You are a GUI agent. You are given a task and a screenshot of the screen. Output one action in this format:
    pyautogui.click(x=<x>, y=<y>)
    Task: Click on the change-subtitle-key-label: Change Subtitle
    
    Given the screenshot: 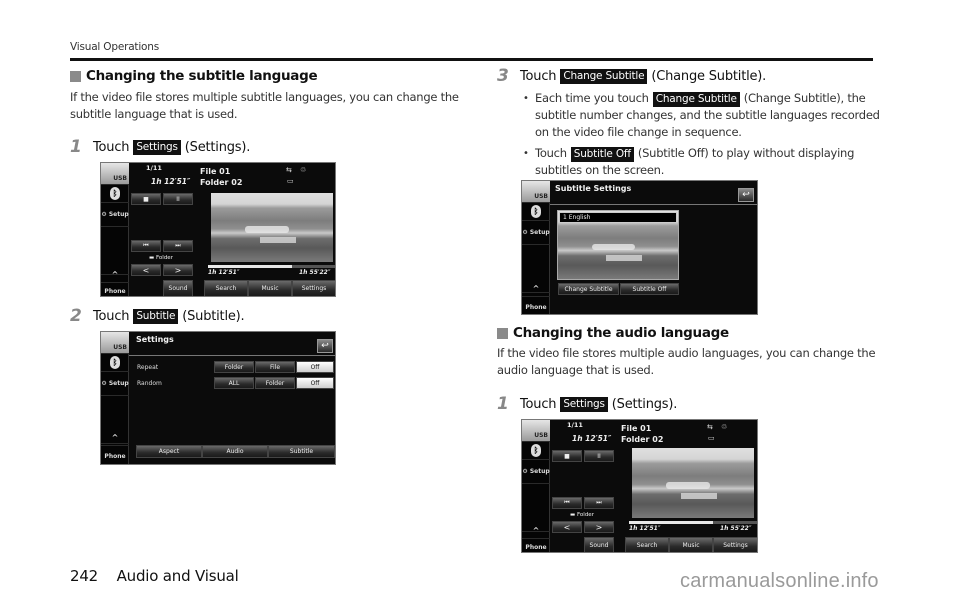 What is the action you would take?
    pyautogui.click(x=696, y=99)
    